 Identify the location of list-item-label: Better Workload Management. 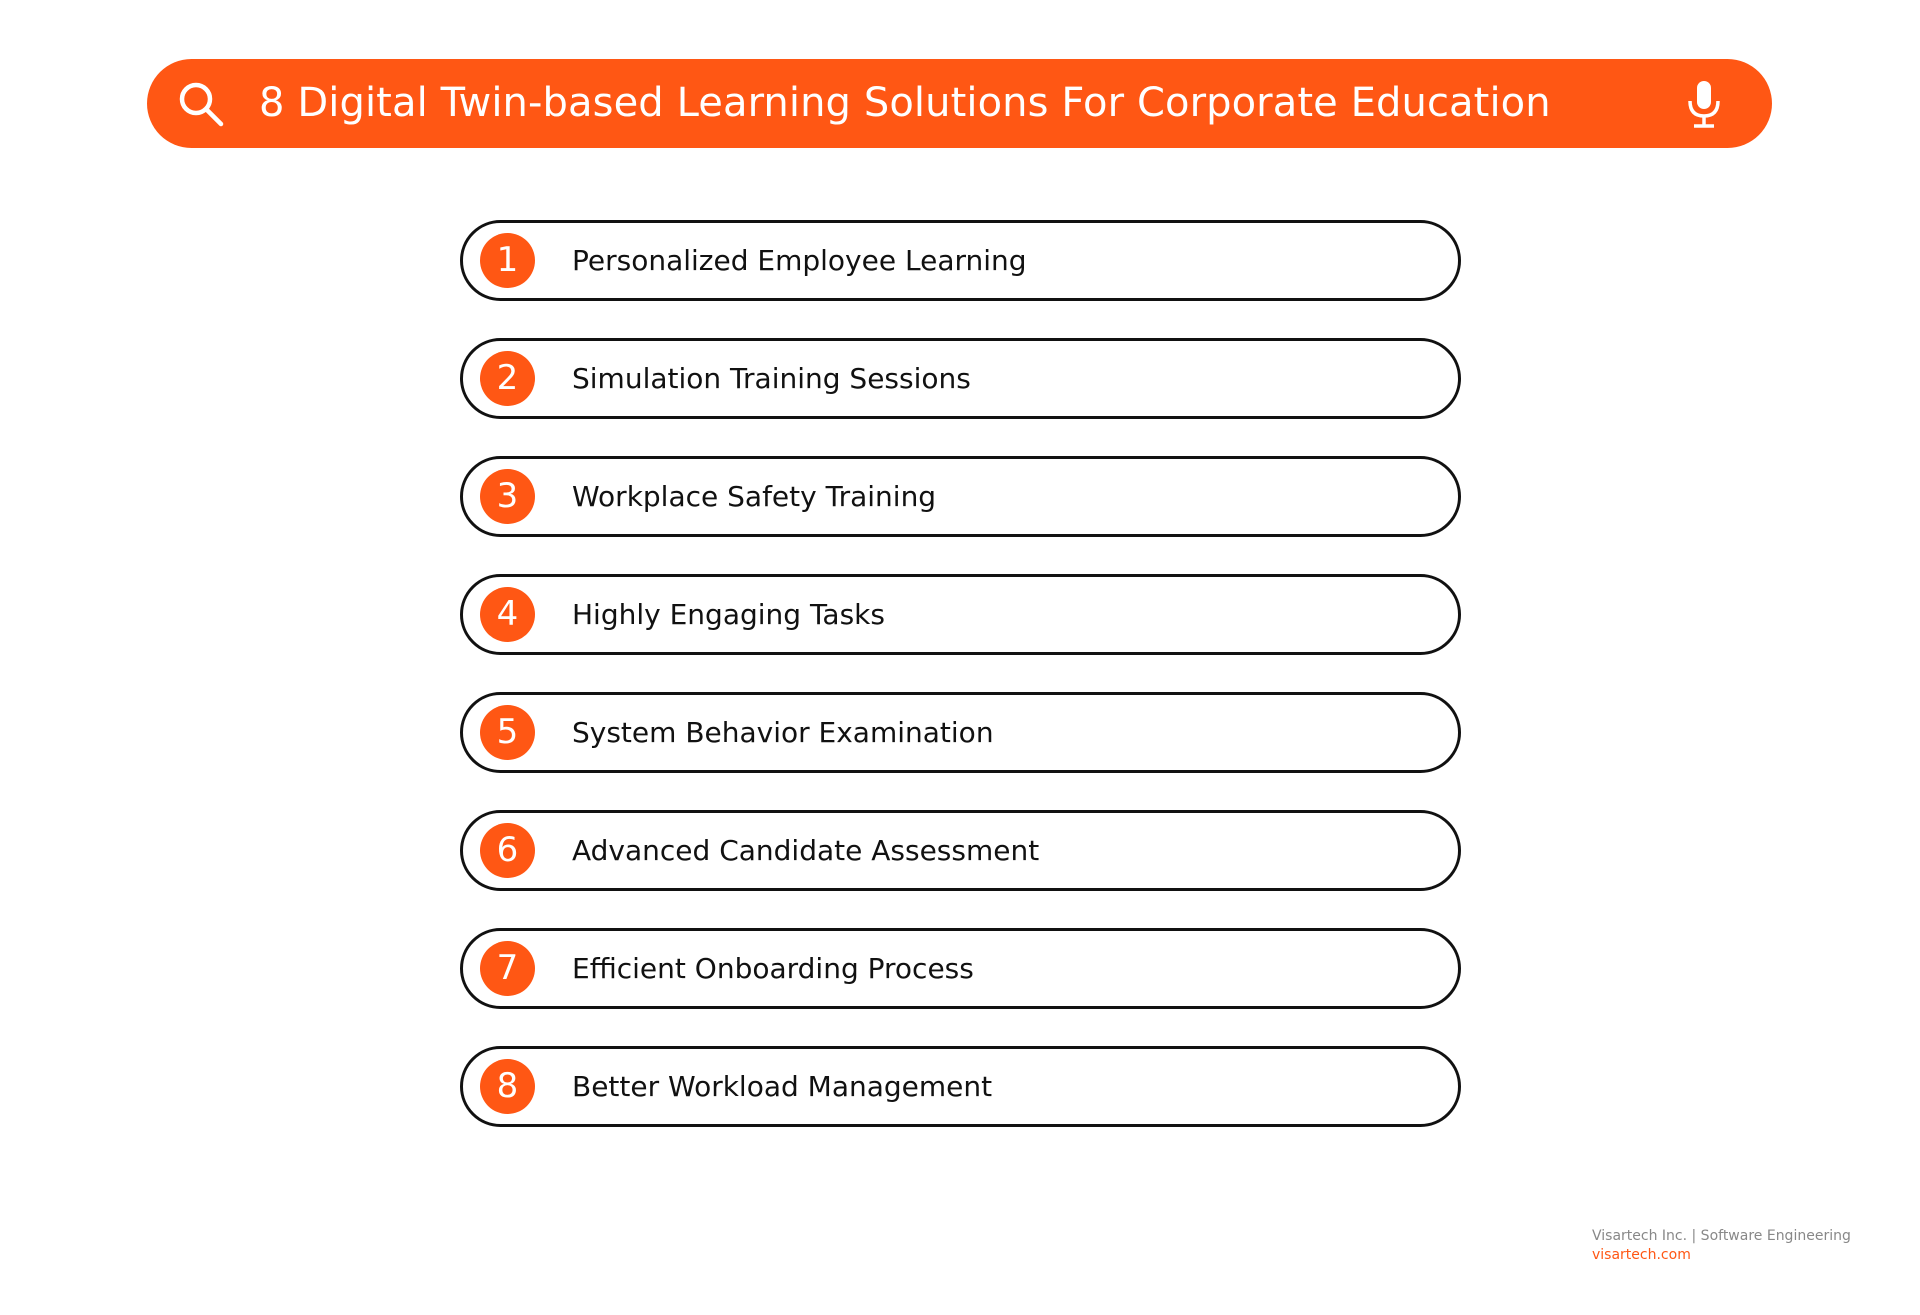
(782, 1086).